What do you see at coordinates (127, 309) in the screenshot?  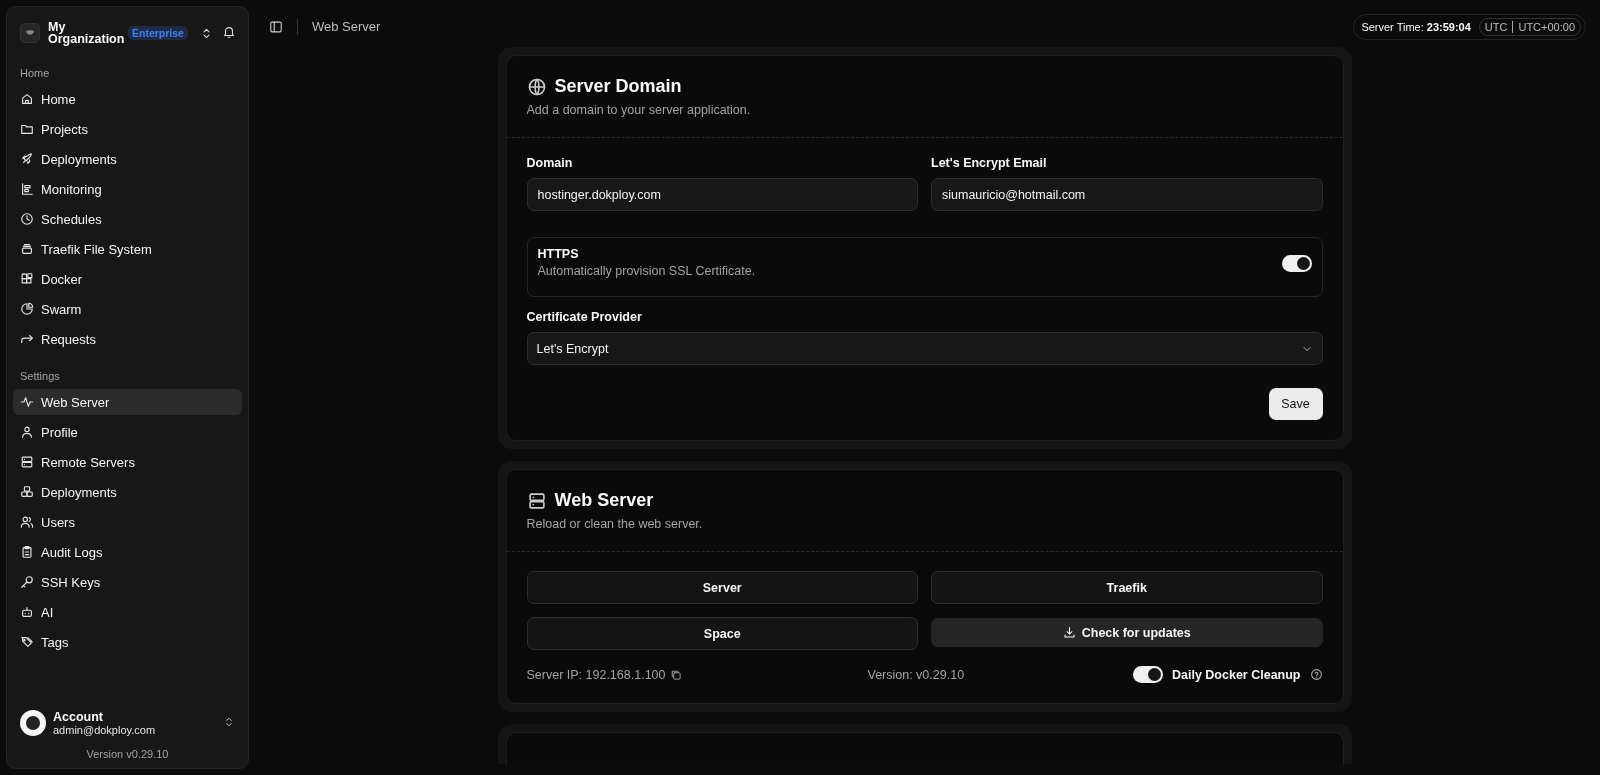 I see `sidebar-item: Swarm` at bounding box center [127, 309].